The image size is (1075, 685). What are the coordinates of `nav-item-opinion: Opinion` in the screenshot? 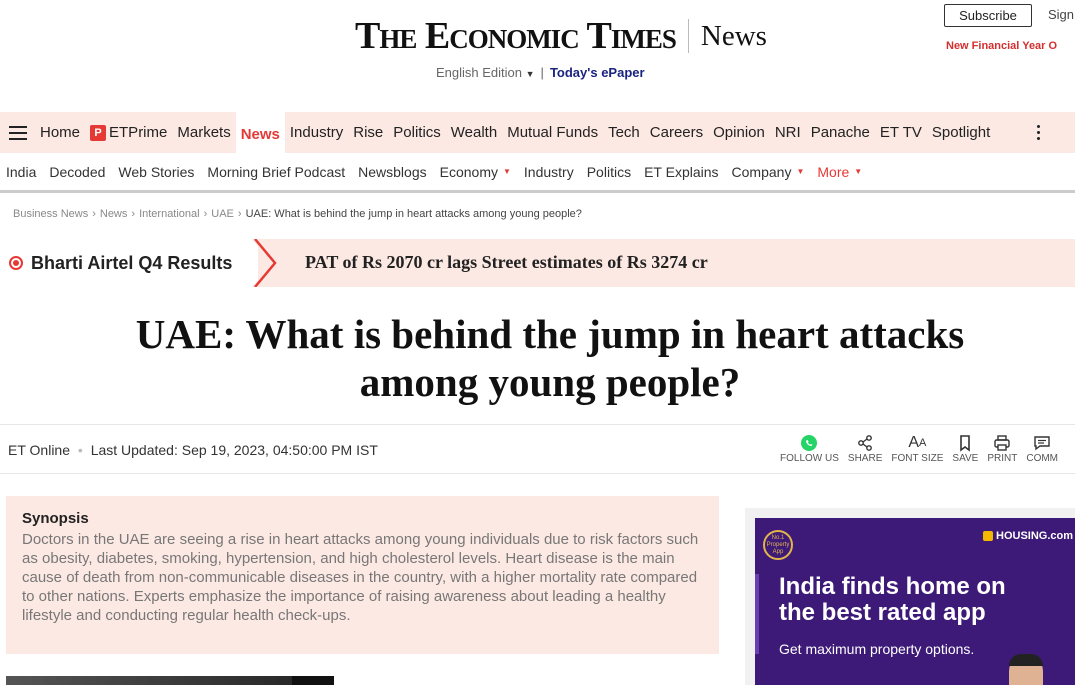 It's located at (739, 132).